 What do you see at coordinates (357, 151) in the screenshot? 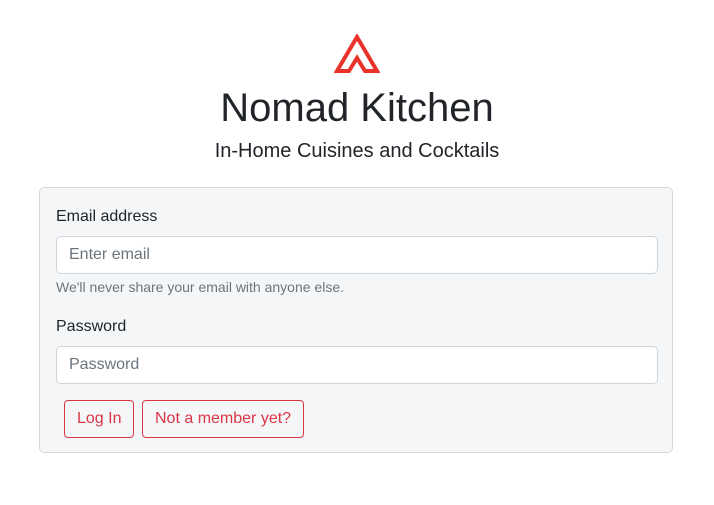
I see `brand-subtitle: In-Home Cuisines and Cocktails` at bounding box center [357, 151].